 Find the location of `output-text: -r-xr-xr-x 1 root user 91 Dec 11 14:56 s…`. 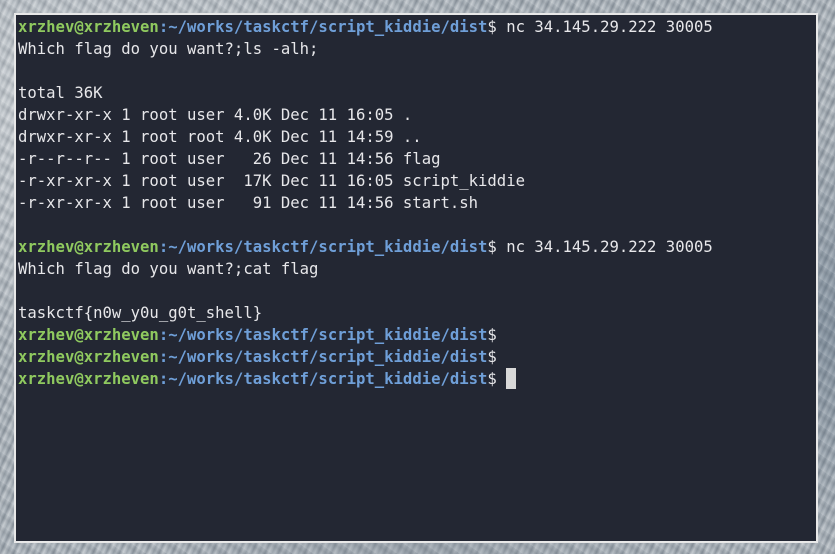

output-text: -r-xr-xr-x 1 root user 91 Dec 11 14:56 s… is located at coordinates (248, 203).